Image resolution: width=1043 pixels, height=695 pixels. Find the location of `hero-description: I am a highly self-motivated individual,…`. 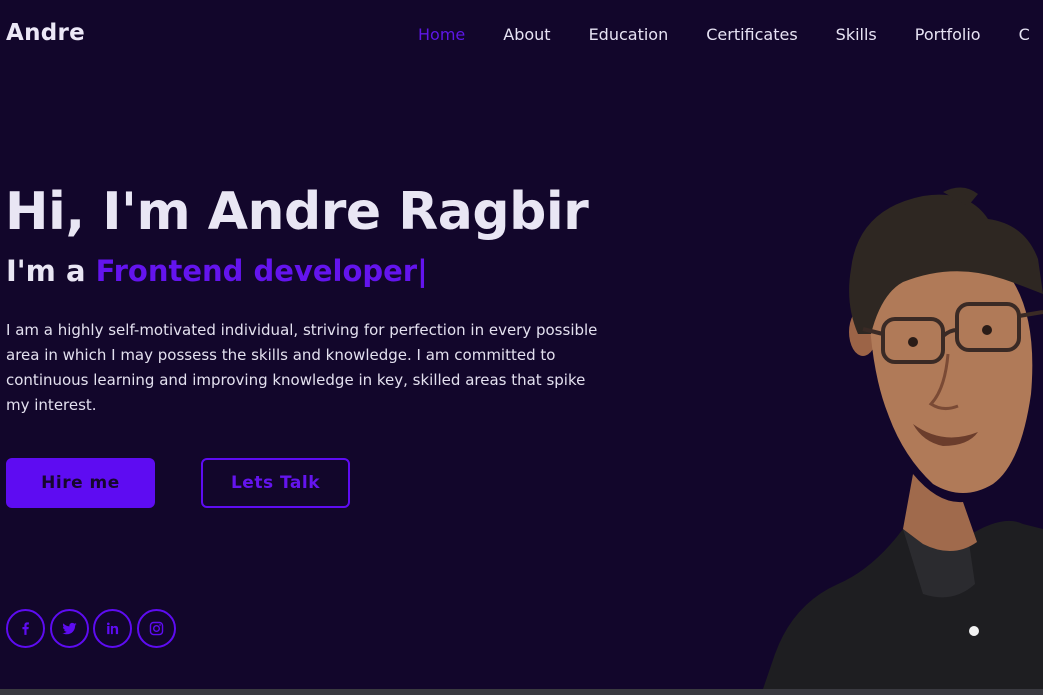

hero-description: I am a highly self-motivated individual,… is located at coordinates (302, 367).